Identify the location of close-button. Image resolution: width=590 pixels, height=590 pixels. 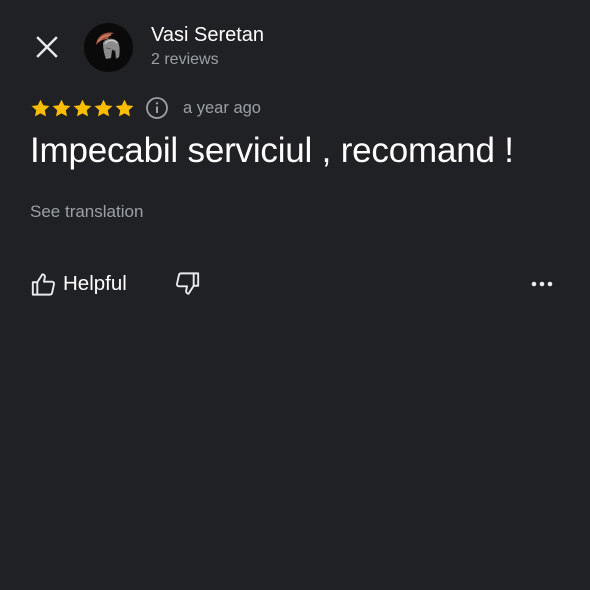
(47, 47).